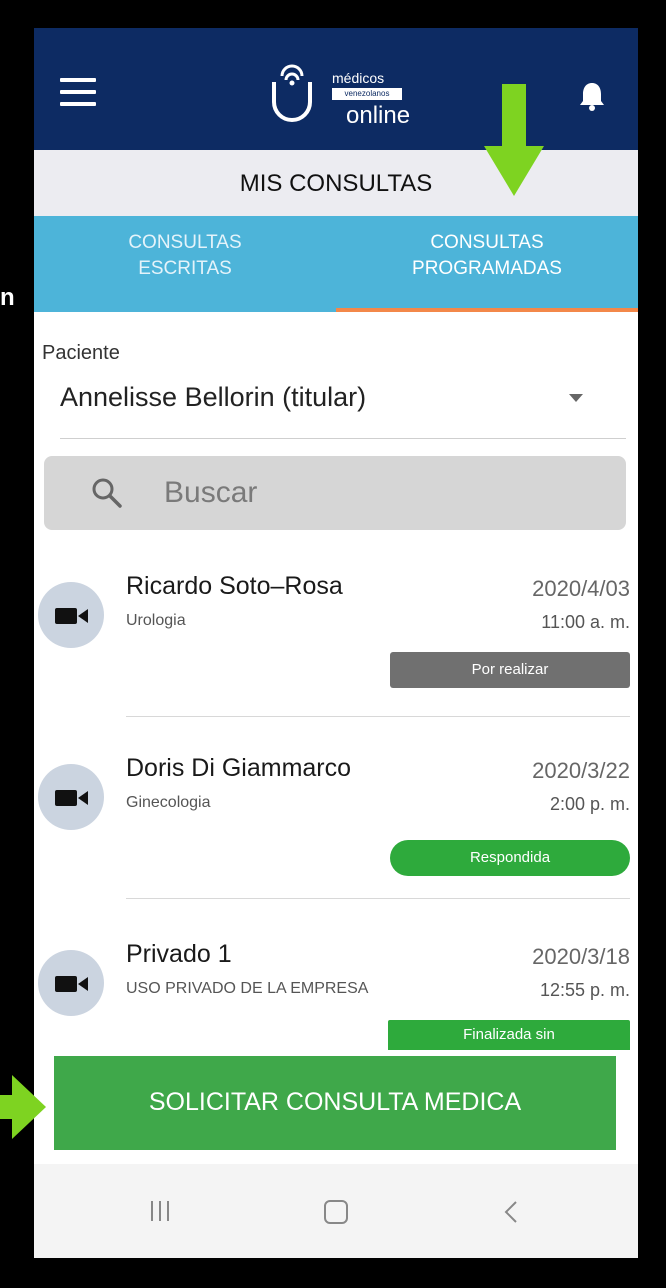  I want to click on consultation-time: 12:55 p. m., so click(584, 990).